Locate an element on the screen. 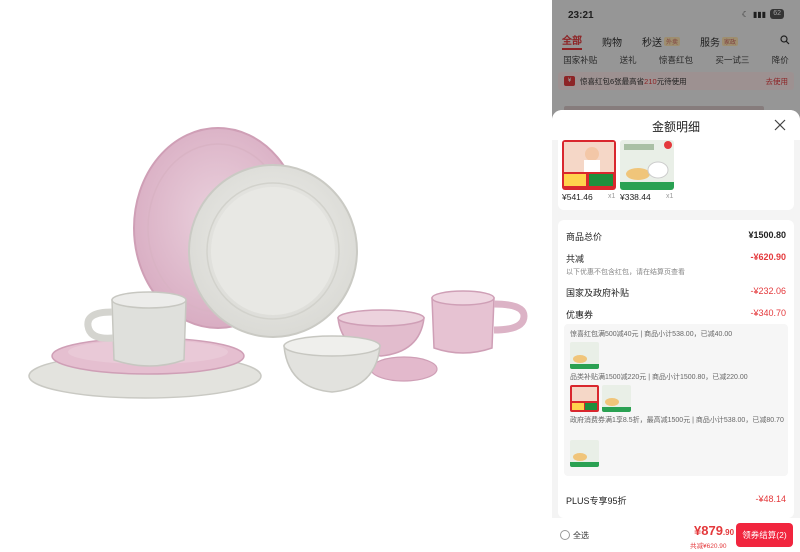 The width and height of the screenshot is (800, 552). coupon-label: 优惠券 is located at coordinates (580, 315).